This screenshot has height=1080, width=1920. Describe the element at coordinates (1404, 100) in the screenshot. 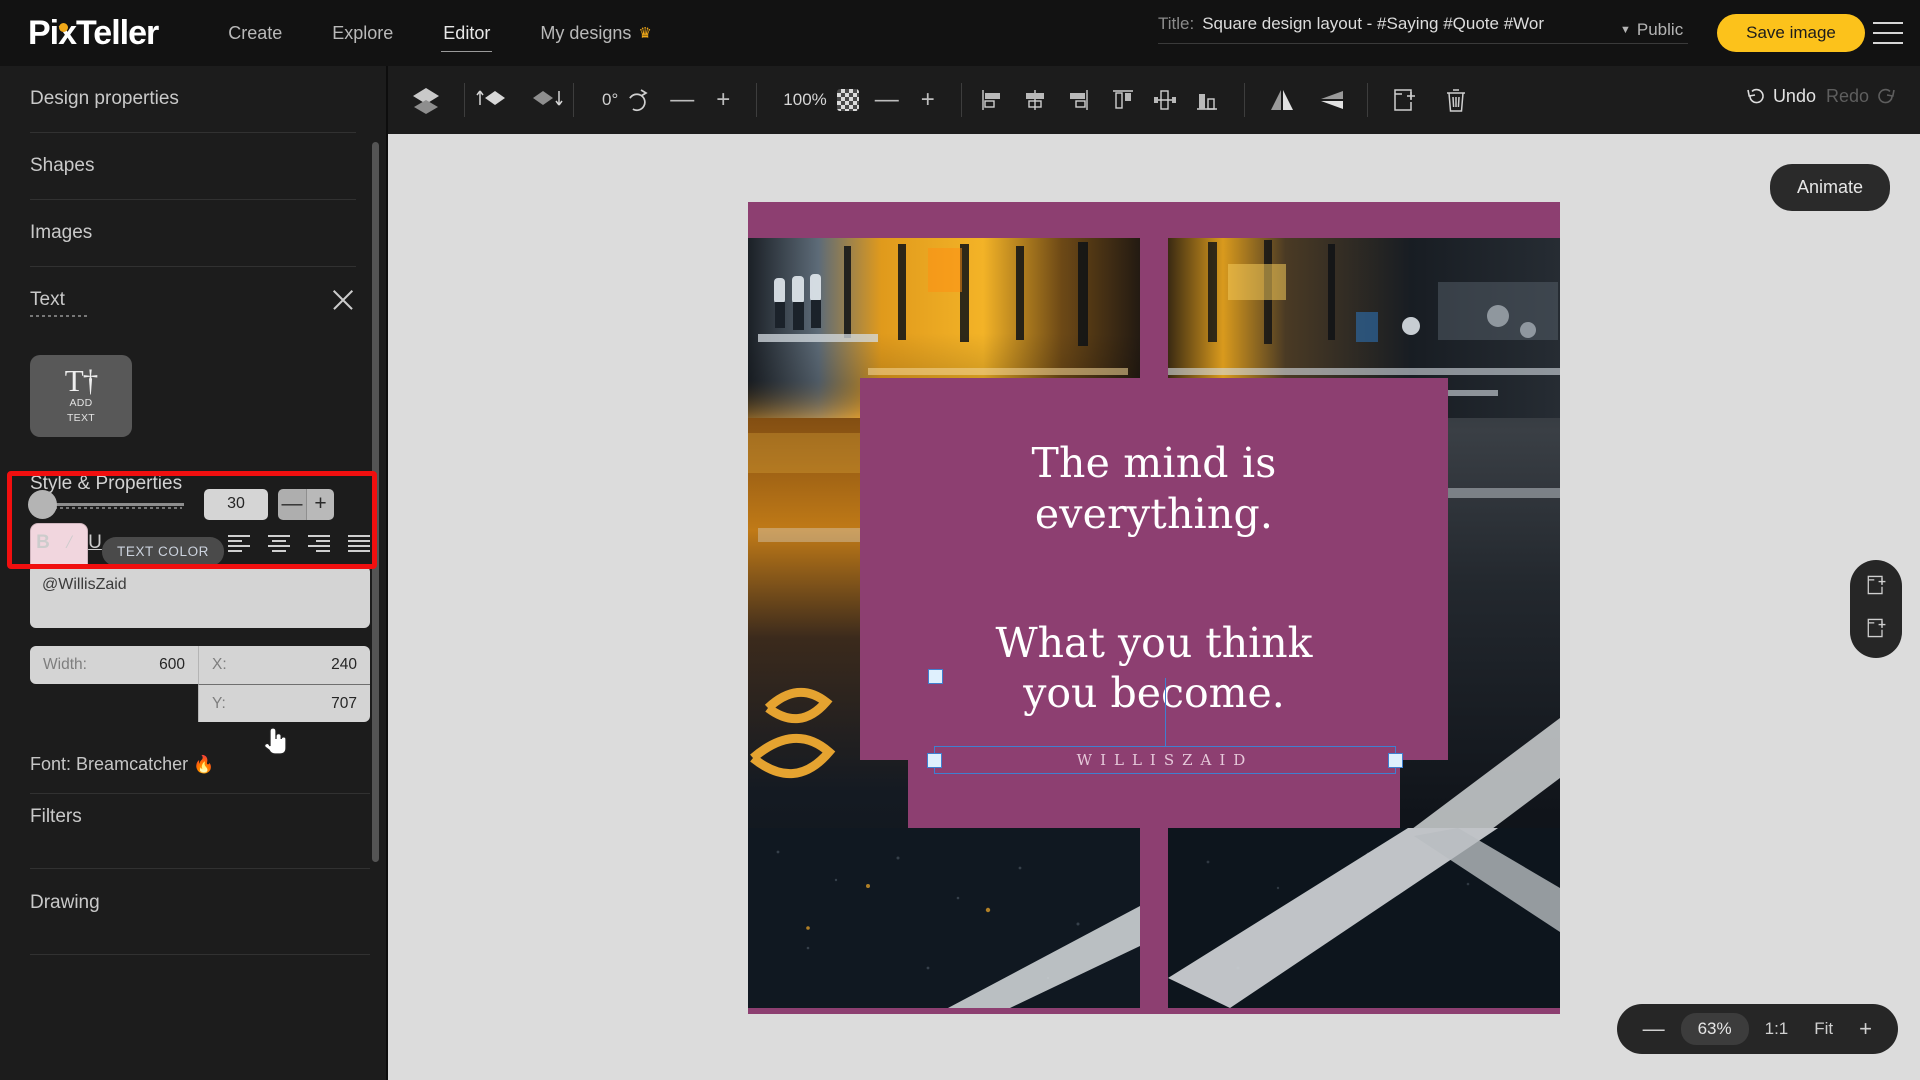

I see `duplicate-icon` at that location.